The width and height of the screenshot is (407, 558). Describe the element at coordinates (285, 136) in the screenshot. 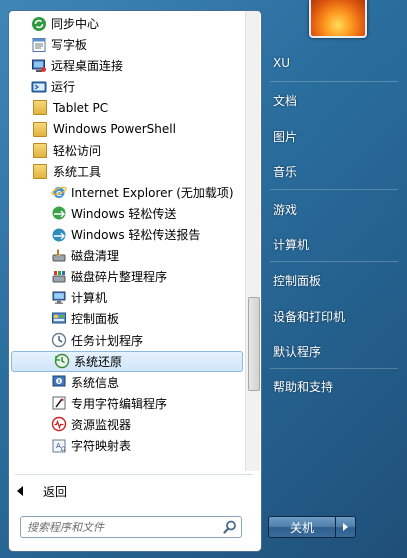

I see `right-menu-item: 图片` at that location.